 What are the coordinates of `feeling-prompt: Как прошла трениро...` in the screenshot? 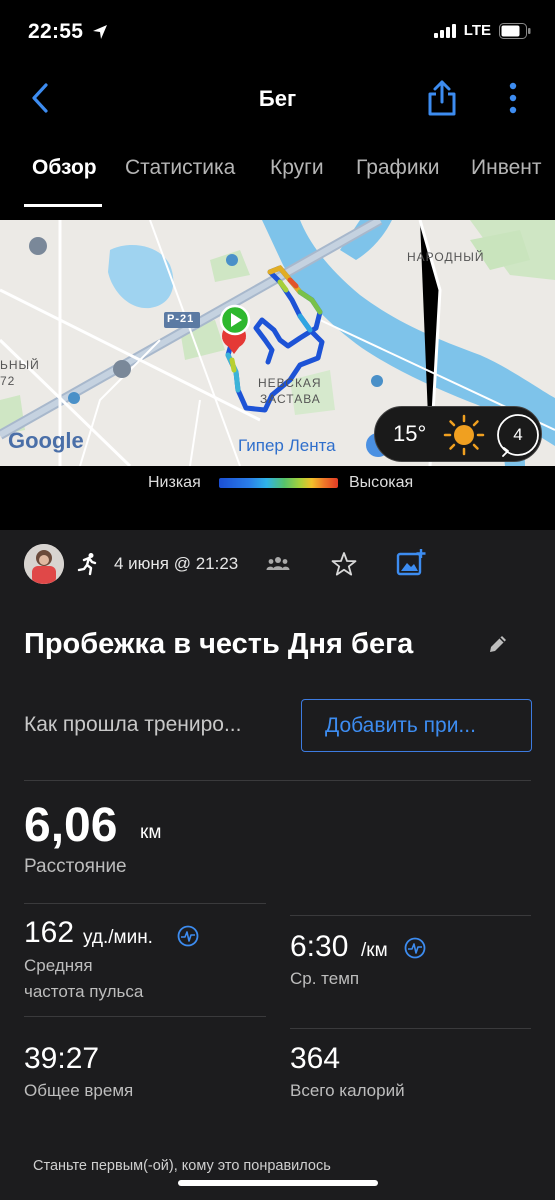 It's located at (132, 725).